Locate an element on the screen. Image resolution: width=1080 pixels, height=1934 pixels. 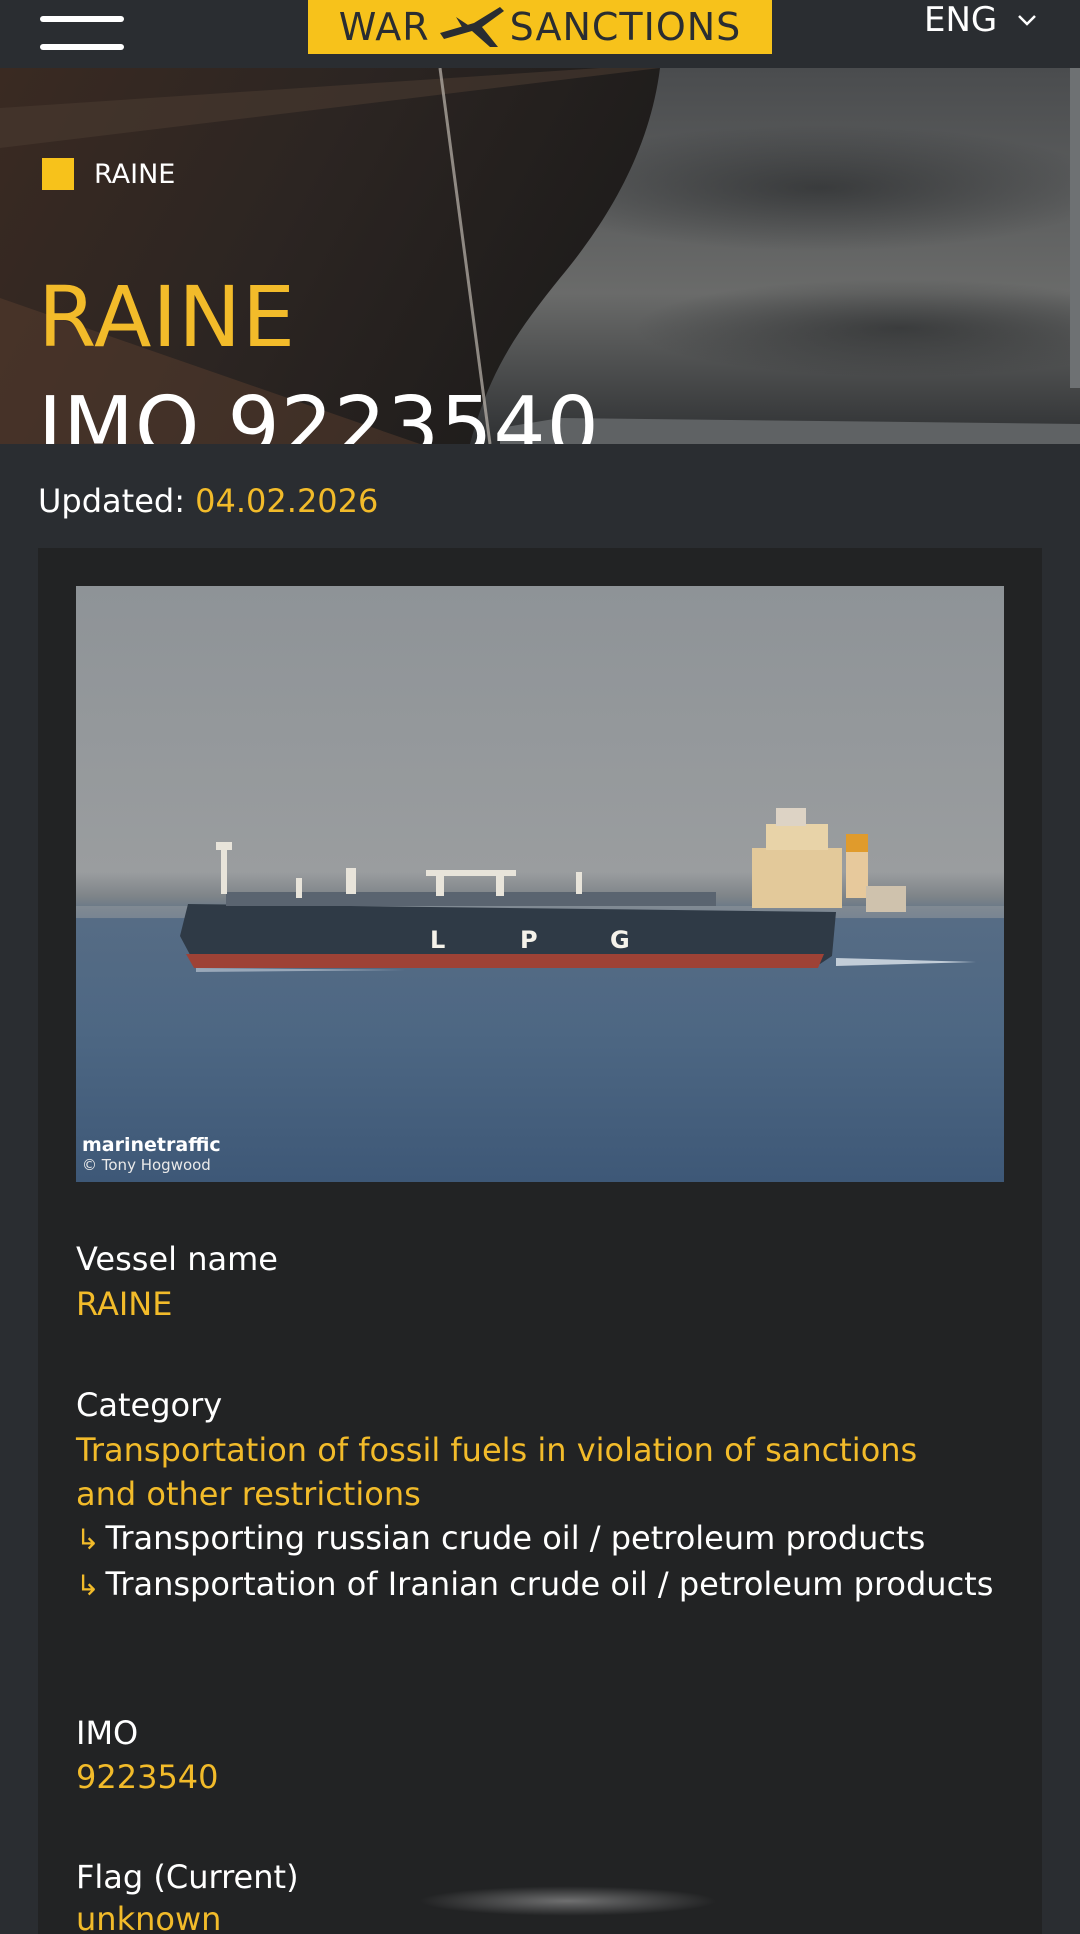
language-selector: ENG is located at coordinates (980, 20).